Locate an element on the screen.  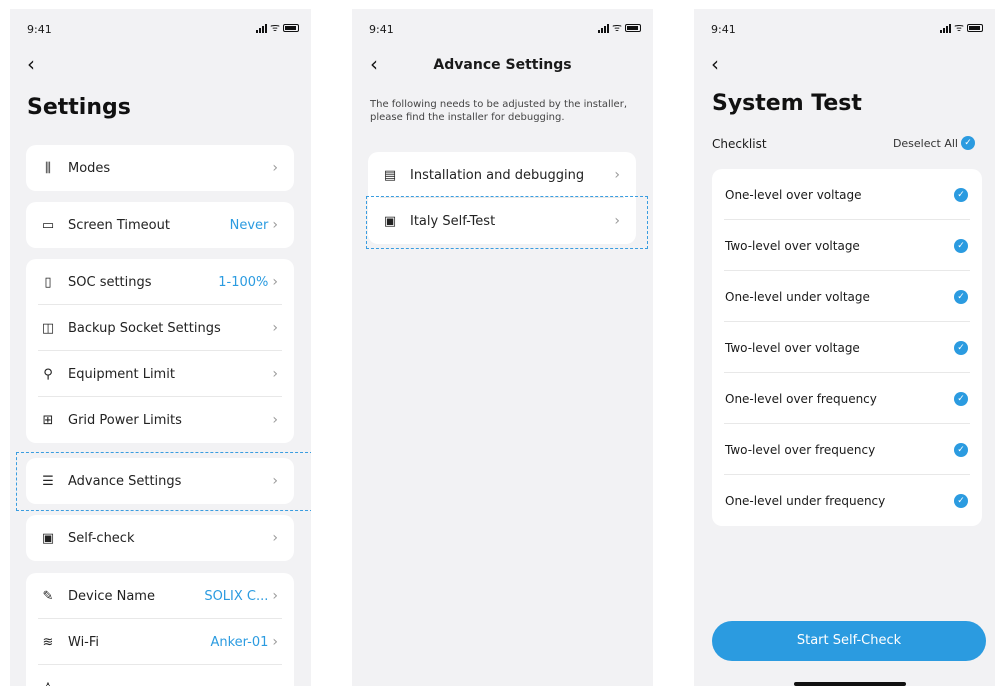
settings-group-selfcheck: ▣ Self-check › is located at coordinates (160, 538).